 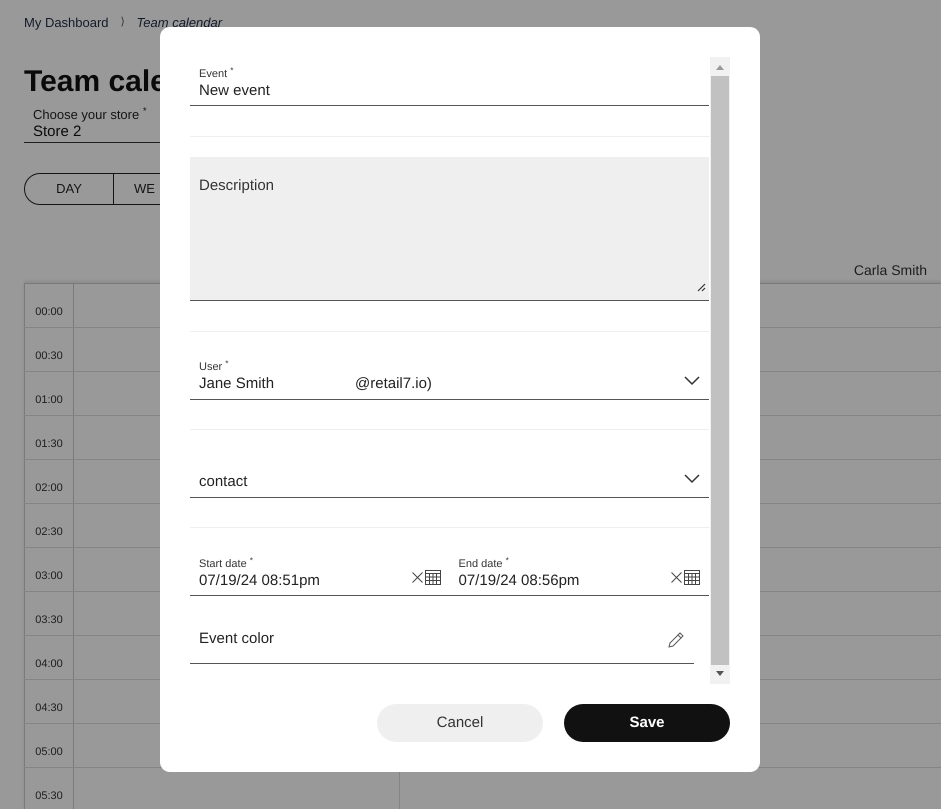 What do you see at coordinates (49, 444) in the screenshot?
I see `time-label: 01:30` at bounding box center [49, 444].